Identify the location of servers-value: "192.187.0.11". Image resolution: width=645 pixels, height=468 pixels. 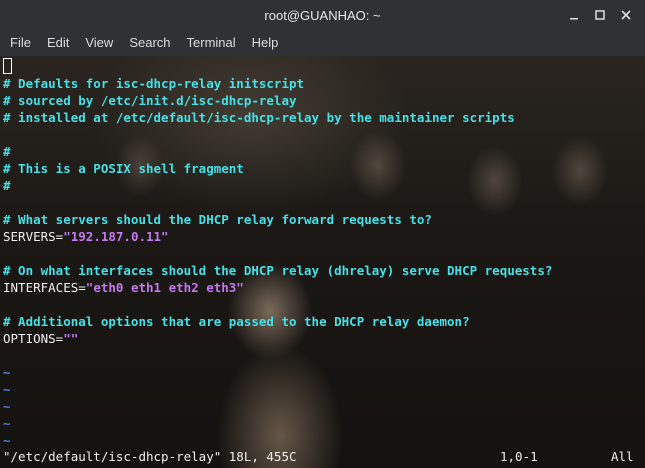
(116, 236).